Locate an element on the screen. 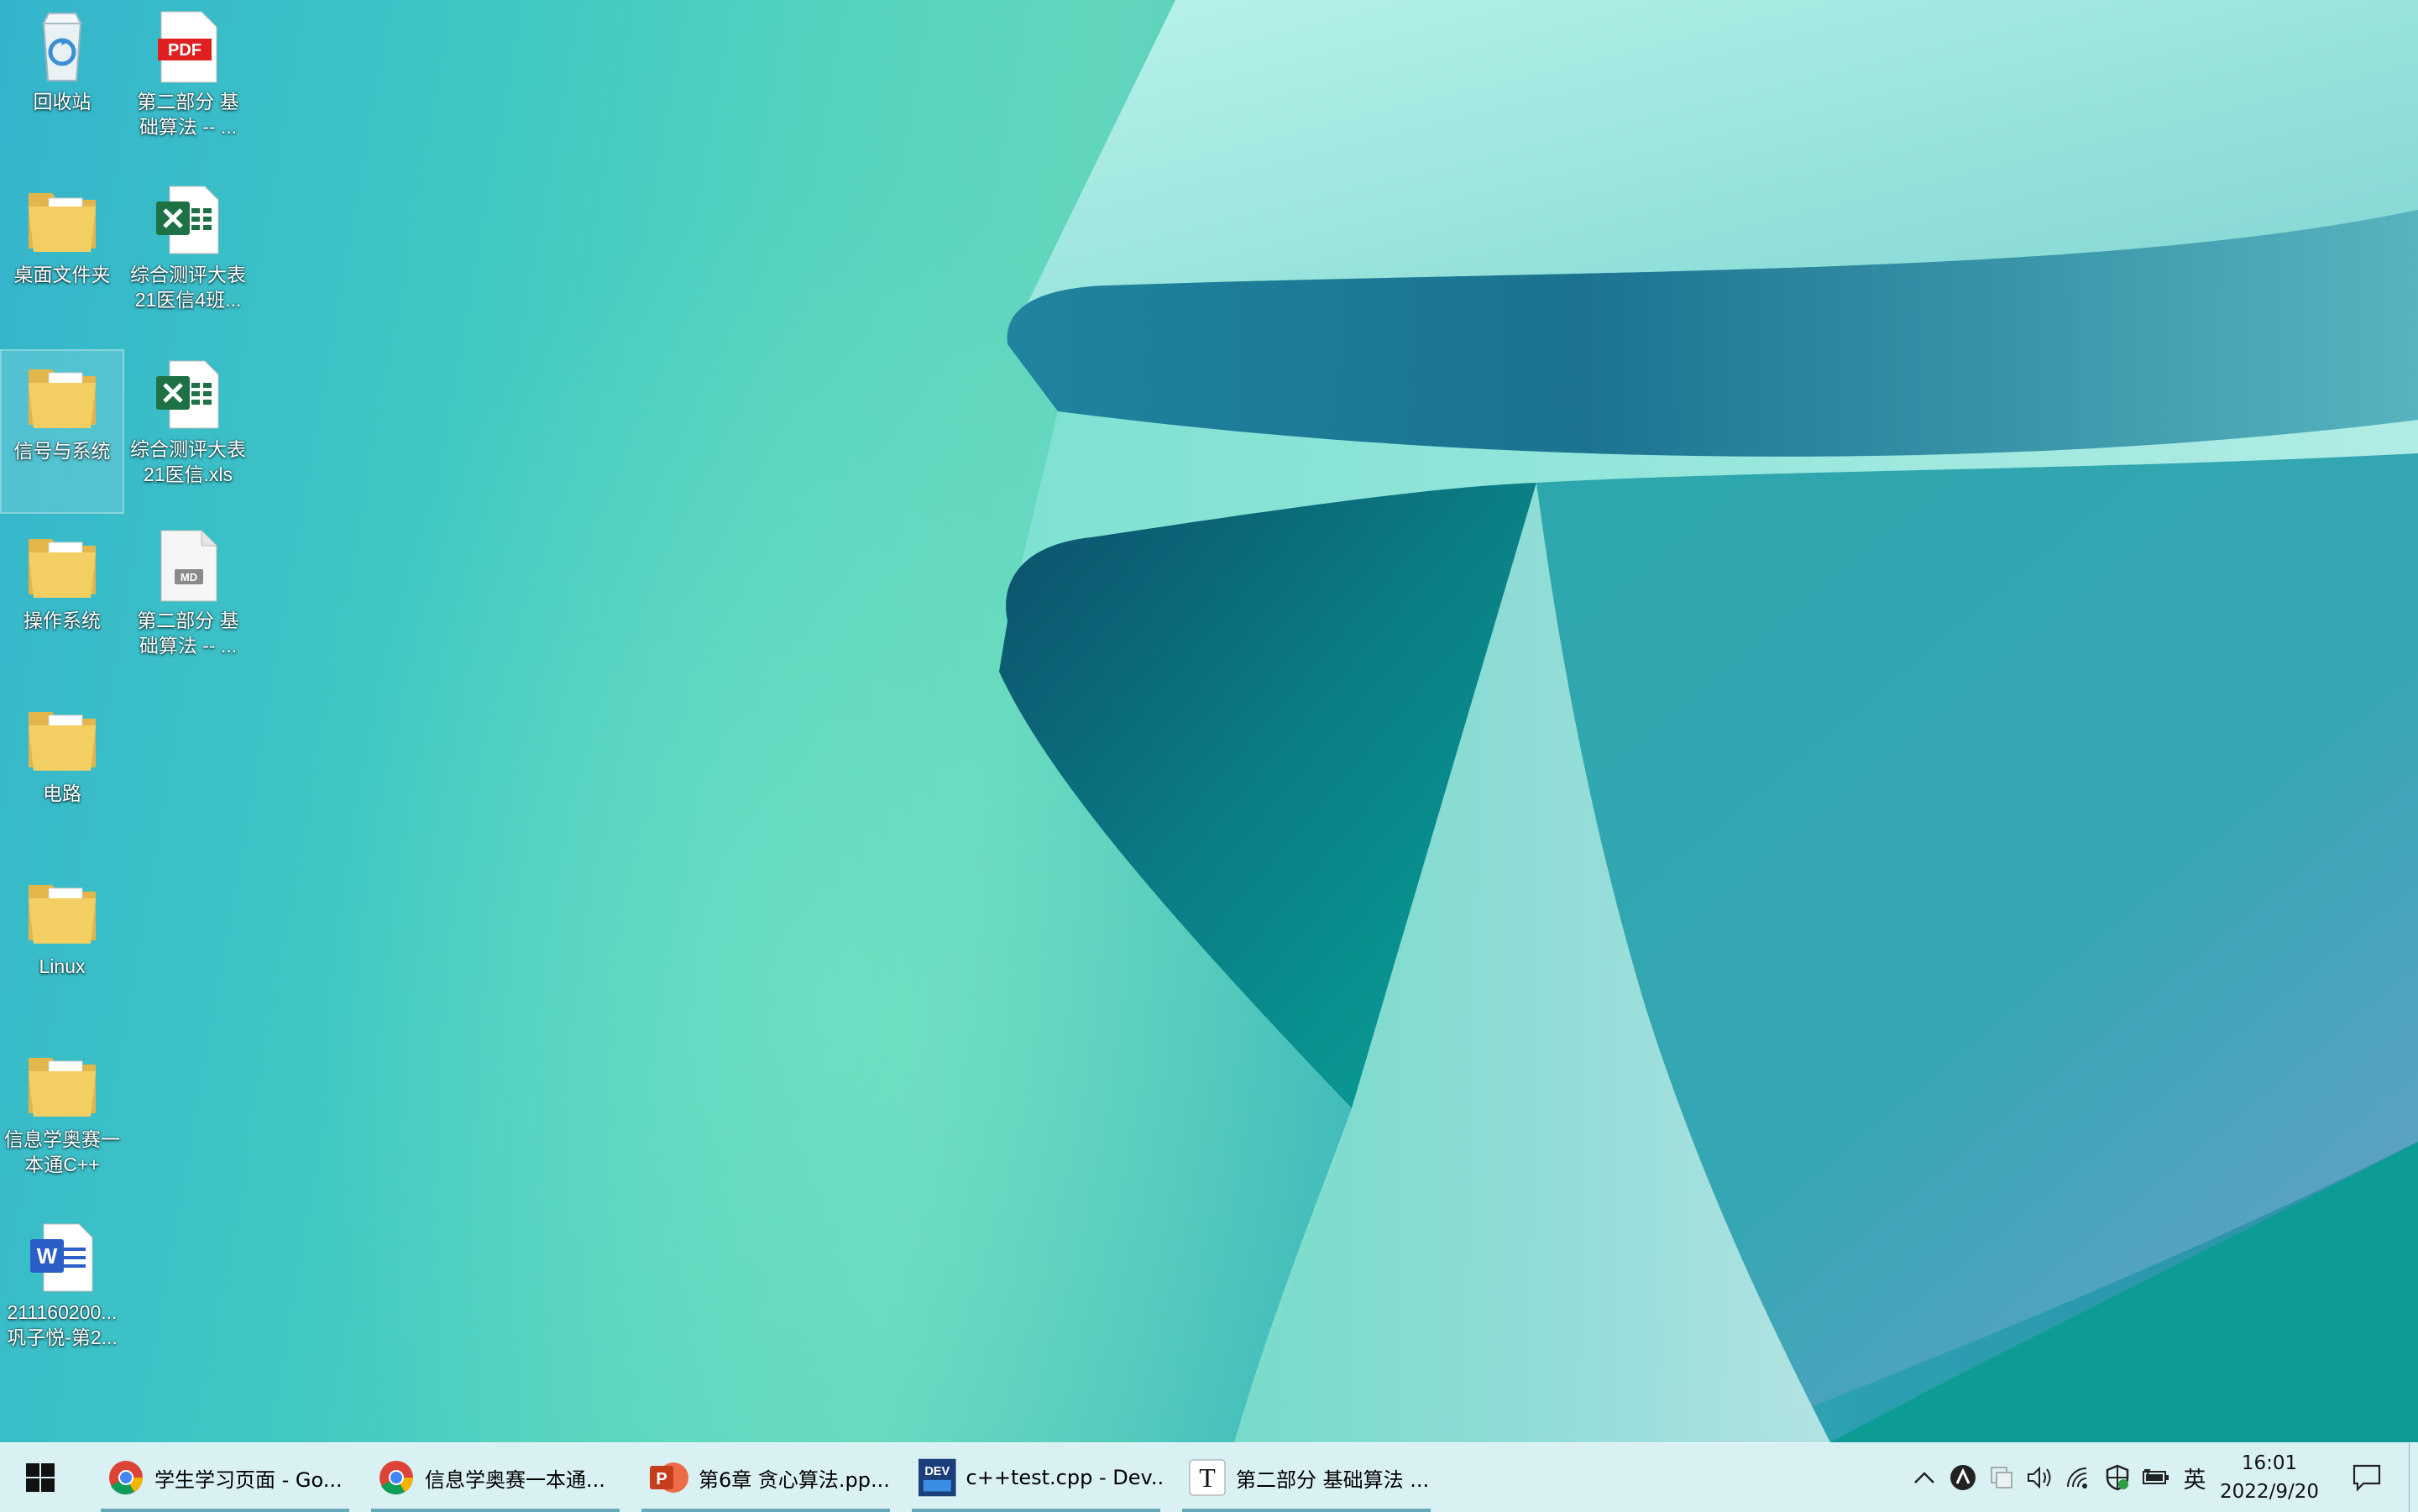 Image resolution: width=2418 pixels, height=1512 pixels. volume-button is located at coordinates (2040, 1477).